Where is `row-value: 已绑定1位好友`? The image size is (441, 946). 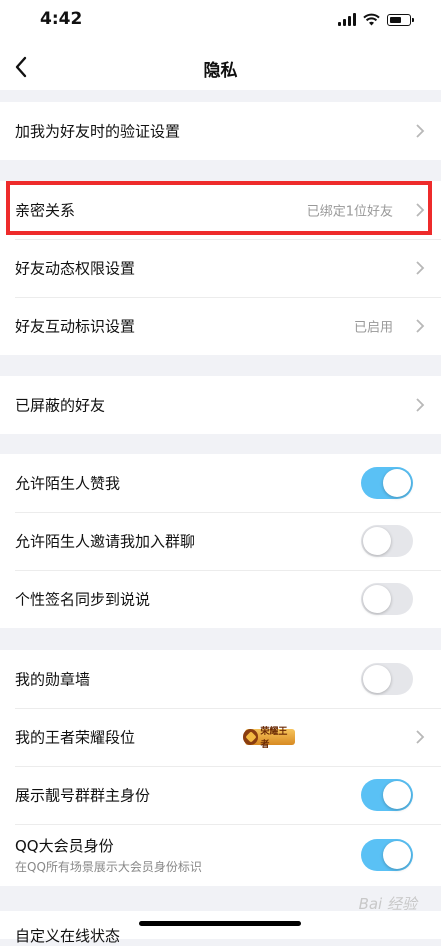 row-value: 已绑定1位好友 is located at coordinates (349, 212).